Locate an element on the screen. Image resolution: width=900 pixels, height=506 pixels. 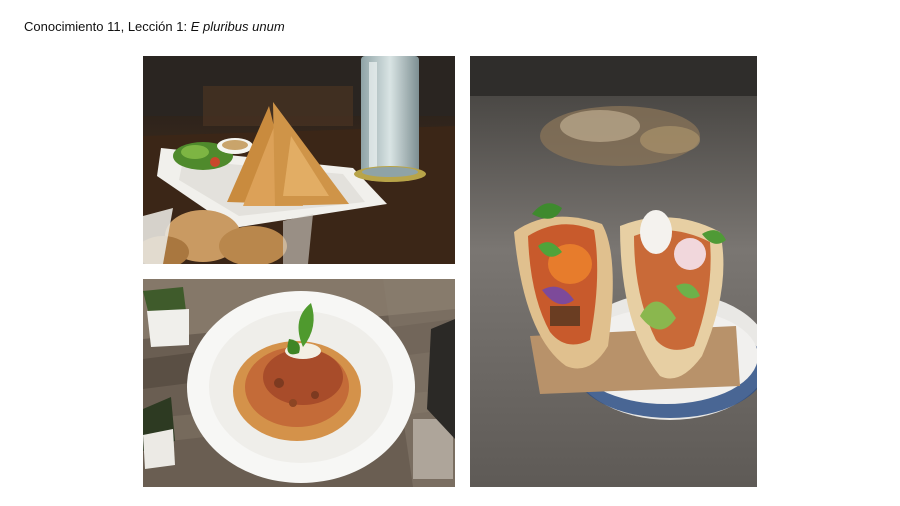
slide-title-prefix: Conocimiento 11, Lección 1: is located at coordinates (107, 26).